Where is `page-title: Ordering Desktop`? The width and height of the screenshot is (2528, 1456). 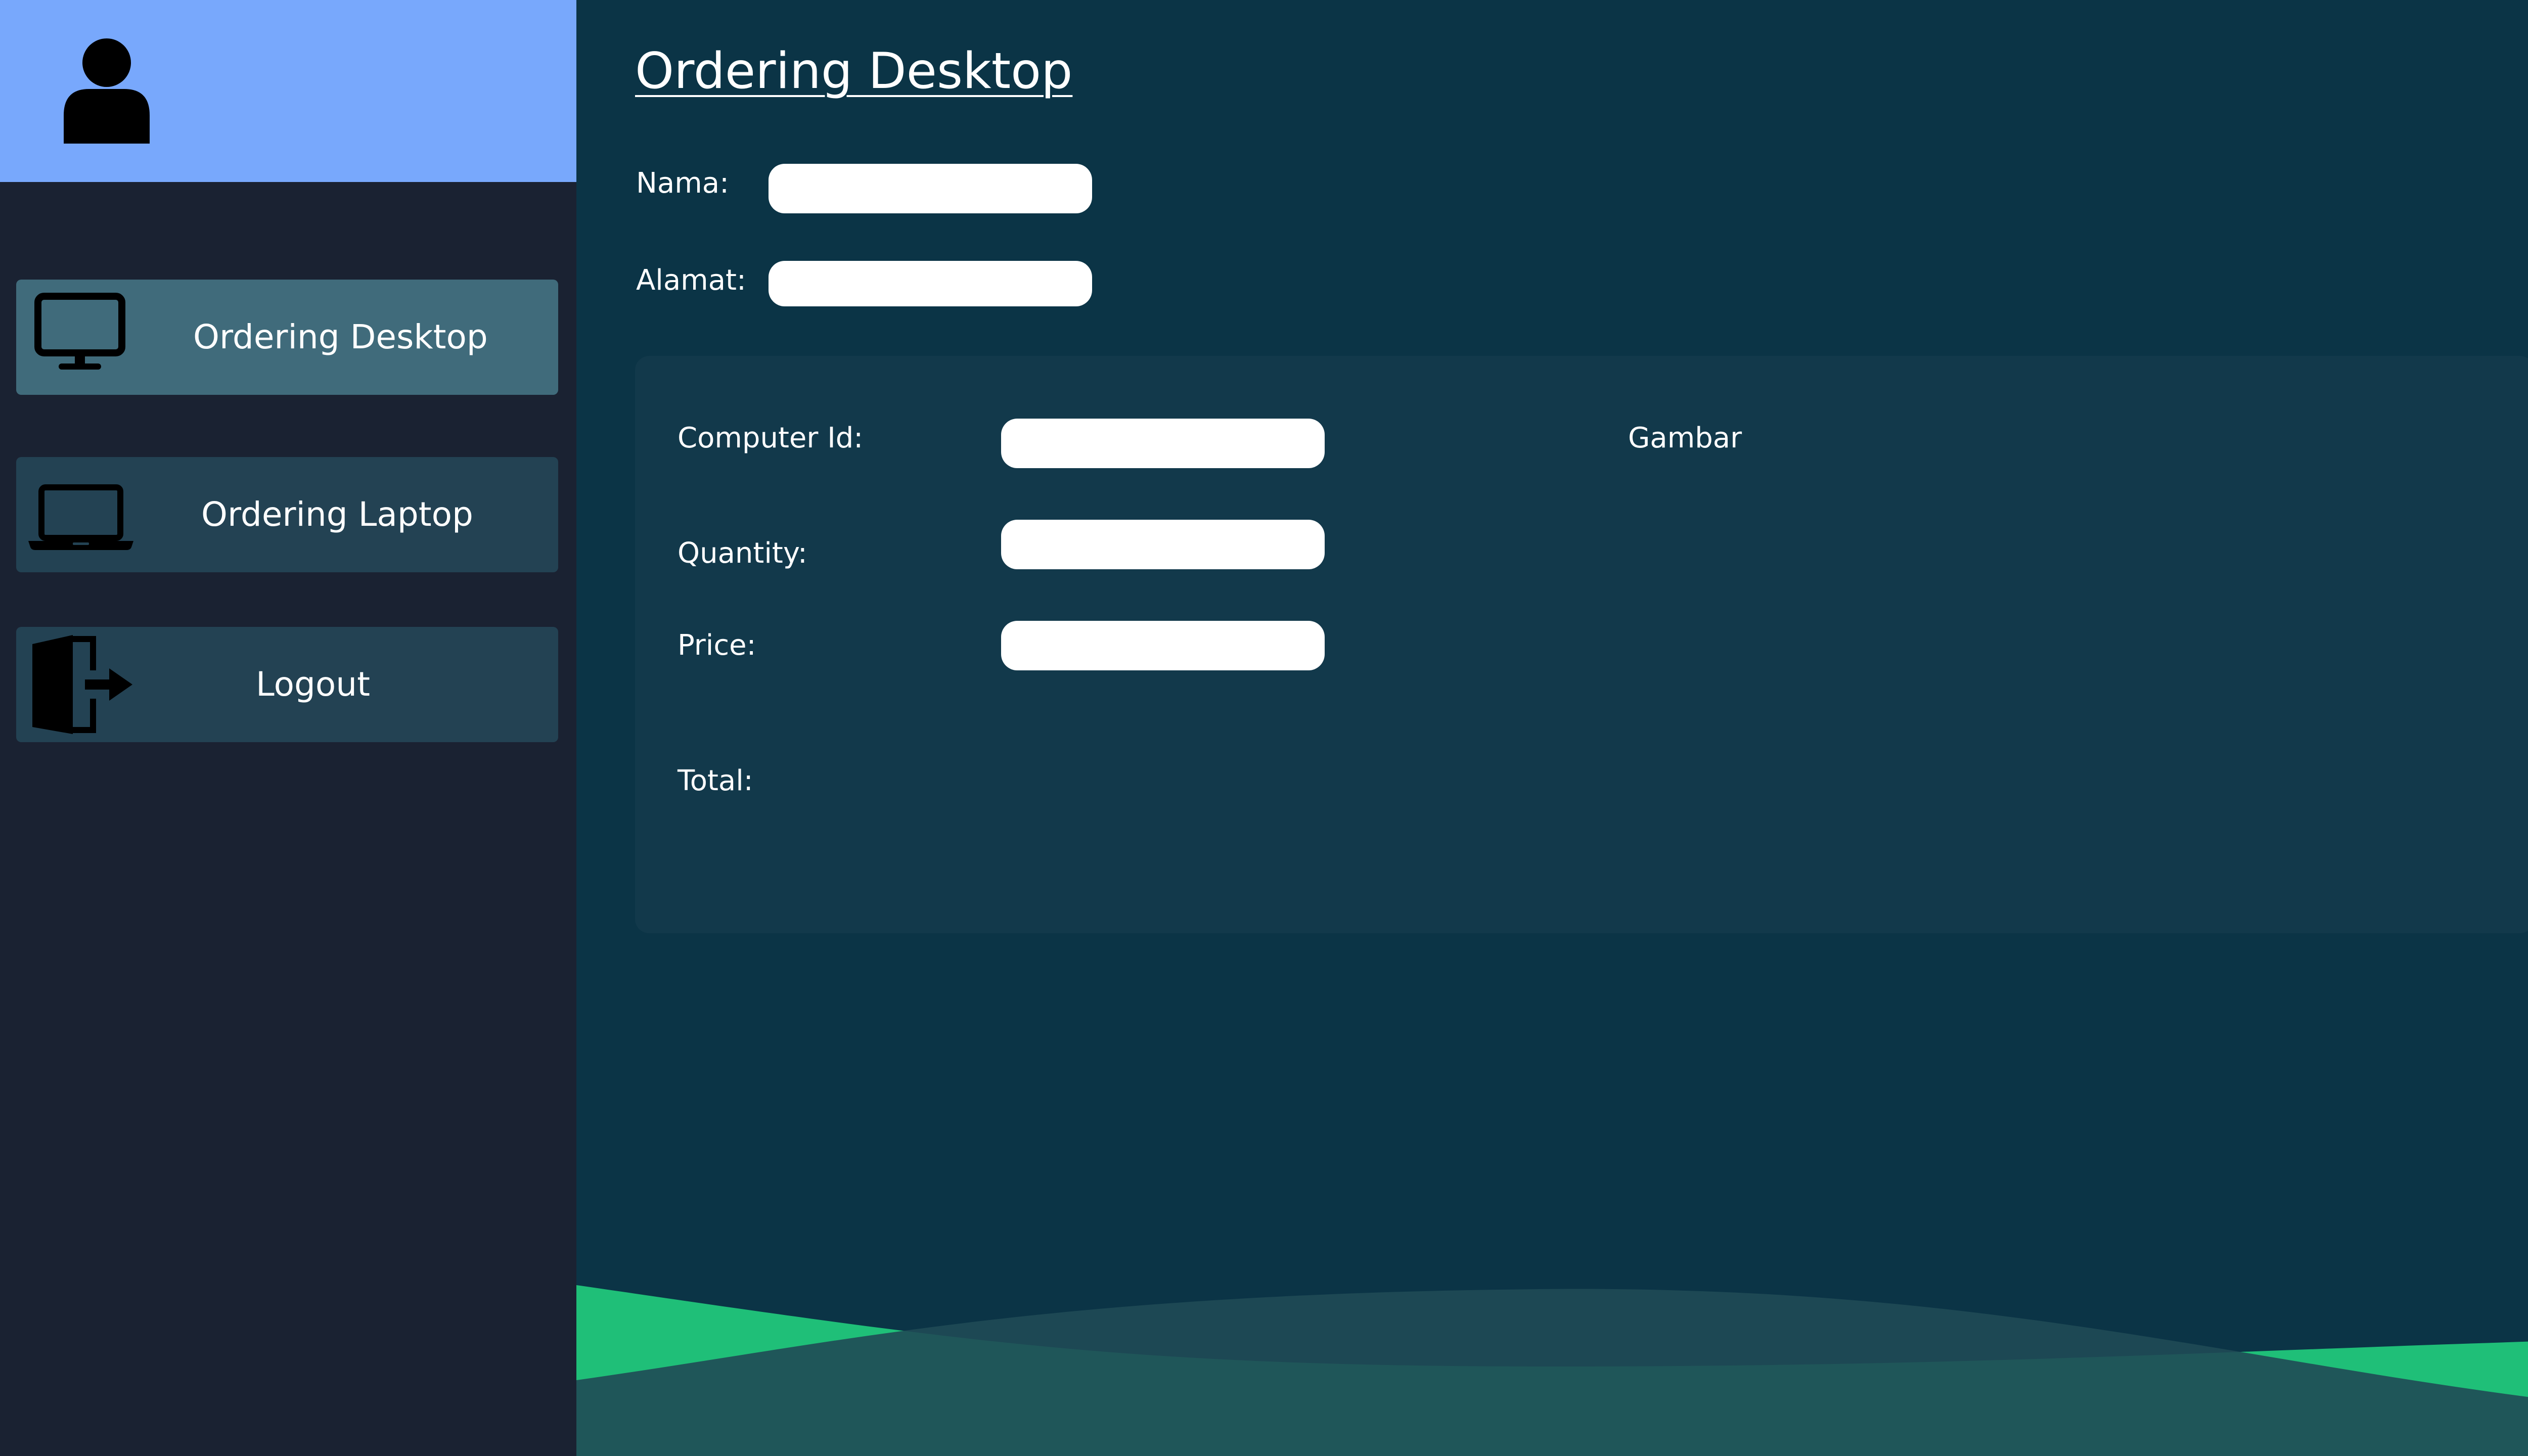 page-title: Ordering Desktop is located at coordinates (854, 71).